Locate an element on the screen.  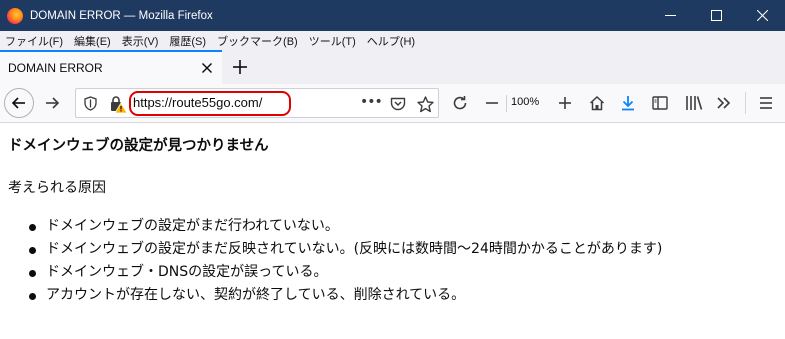
arrow-left-icon is located at coordinates (18, 103).